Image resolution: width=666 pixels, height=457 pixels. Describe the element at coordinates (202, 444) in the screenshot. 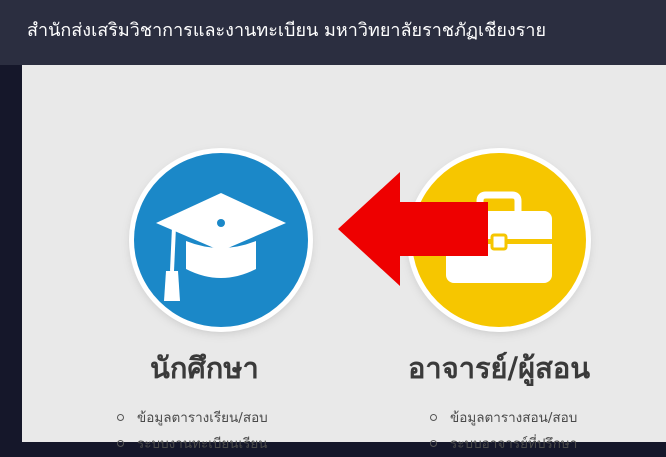

I see `student-link-label: ระบบงานทะเบียนเรียน` at that location.